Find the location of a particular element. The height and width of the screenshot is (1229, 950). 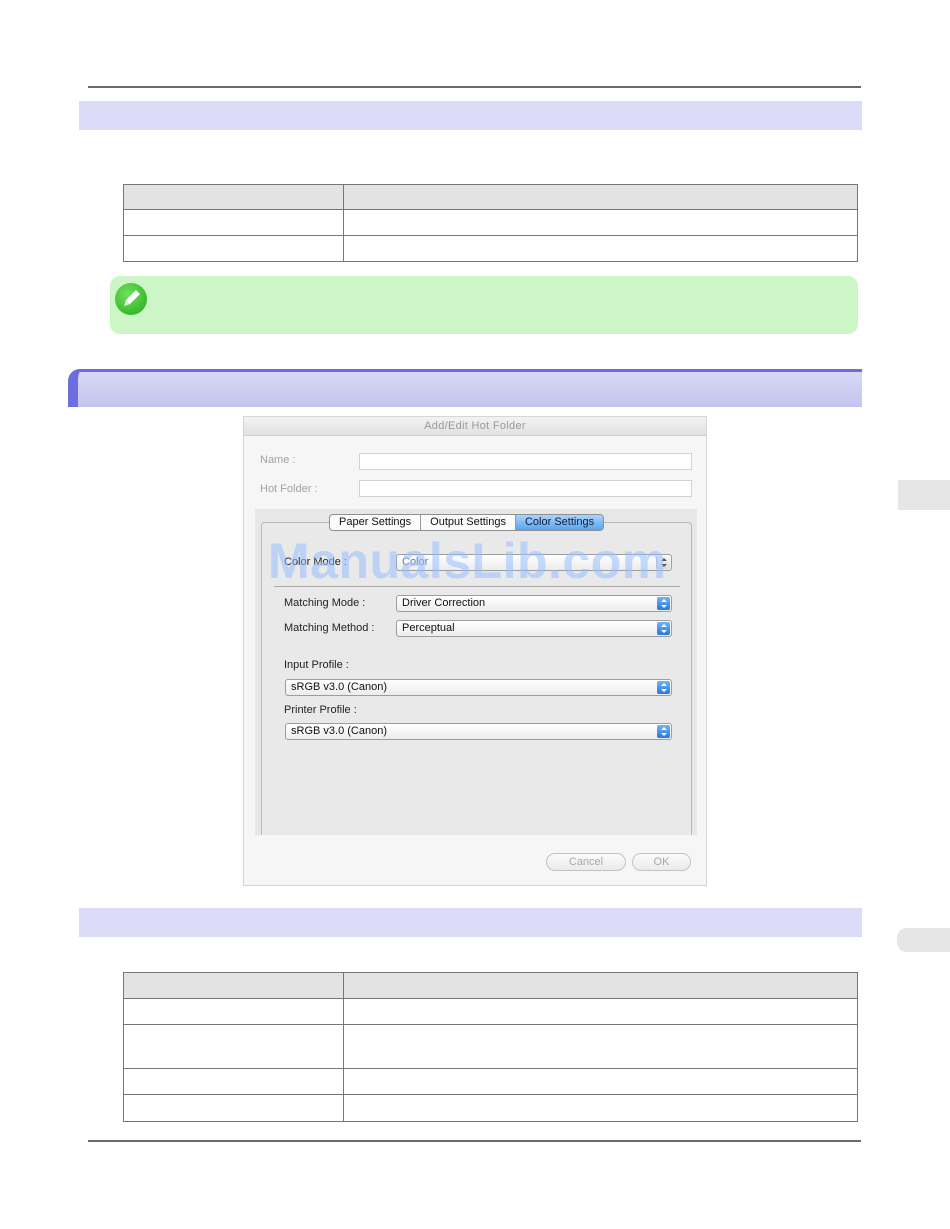

name-label: Name : is located at coordinates (278, 460).